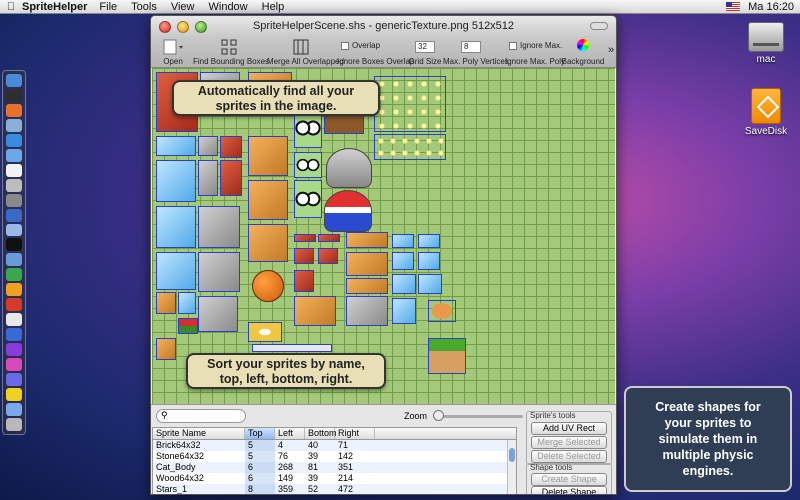 The width and height of the screenshot is (800, 500). What do you see at coordinates (14, 380) in the screenshot?
I see `circle-app-icon` at bounding box center [14, 380].